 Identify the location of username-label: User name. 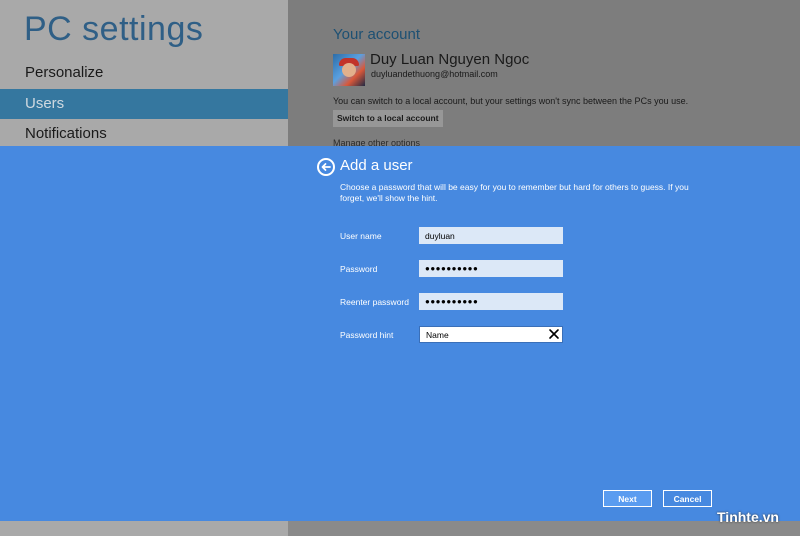
(361, 236).